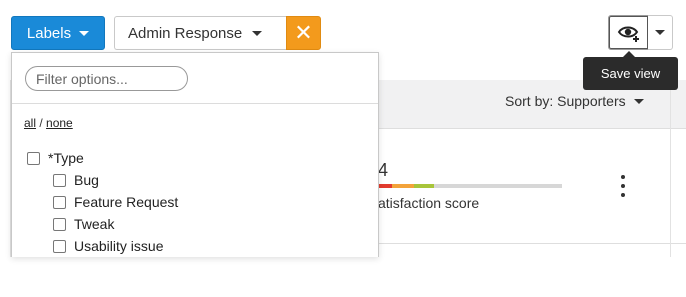 The image size is (686, 297). Describe the element at coordinates (115, 180) in the screenshot. I see `option-bug: Bug` at that location.